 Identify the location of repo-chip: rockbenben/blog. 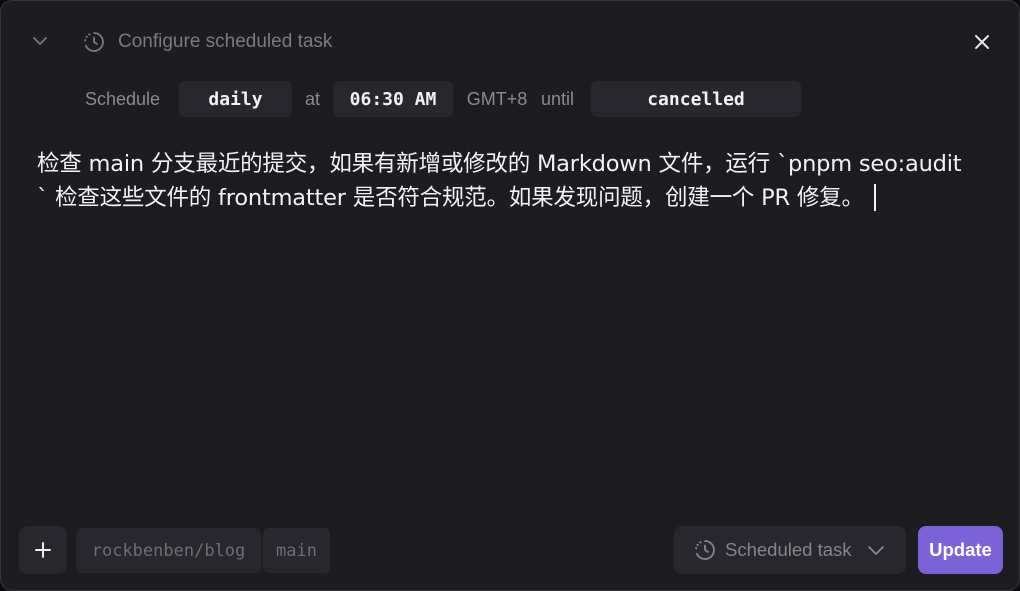
(168, 550).